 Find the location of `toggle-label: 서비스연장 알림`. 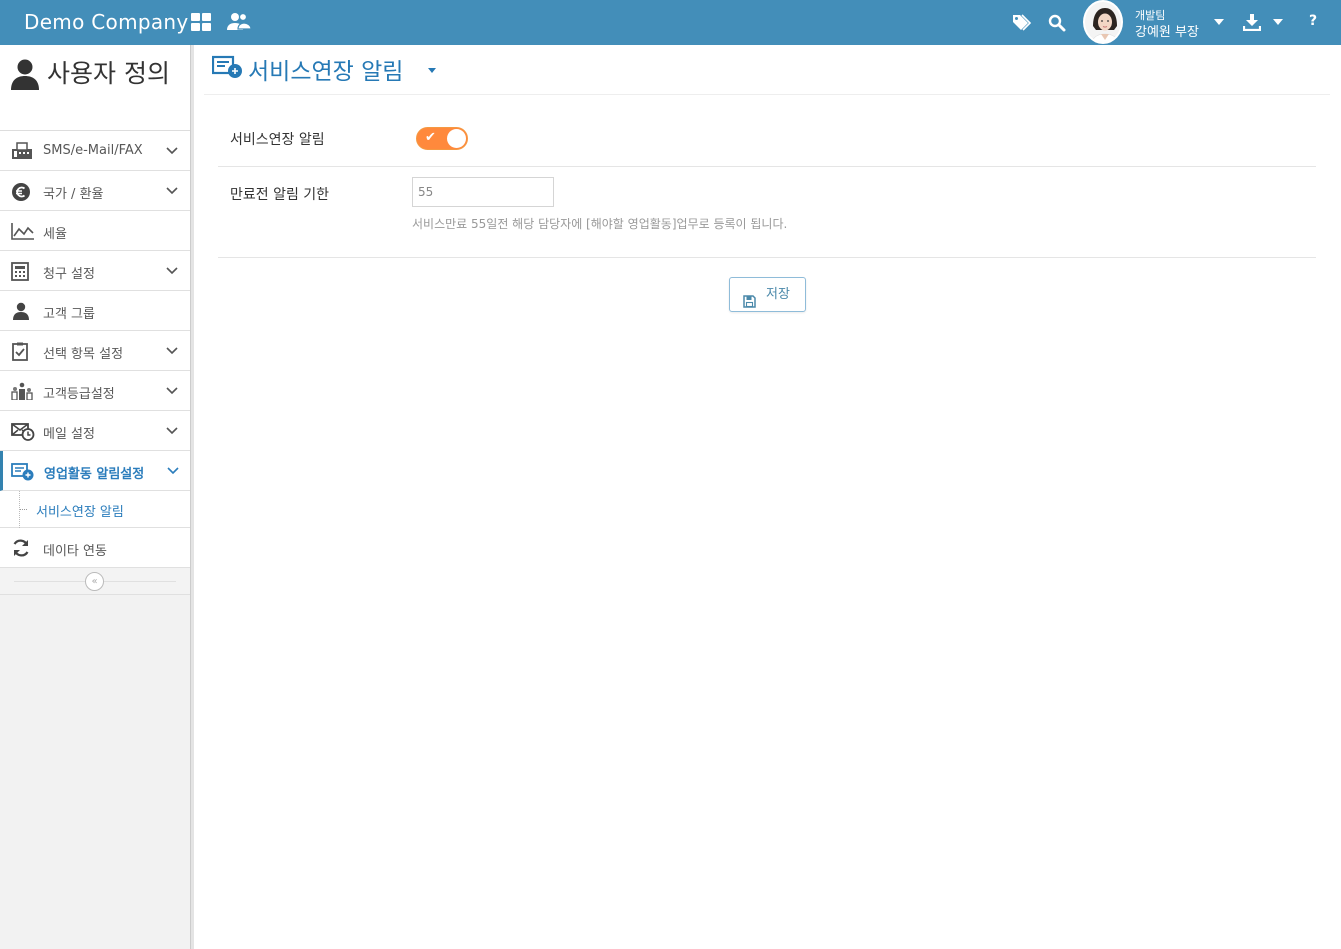

toggle-label: 서비스연장 알림 is located at coordinates (277, 140).